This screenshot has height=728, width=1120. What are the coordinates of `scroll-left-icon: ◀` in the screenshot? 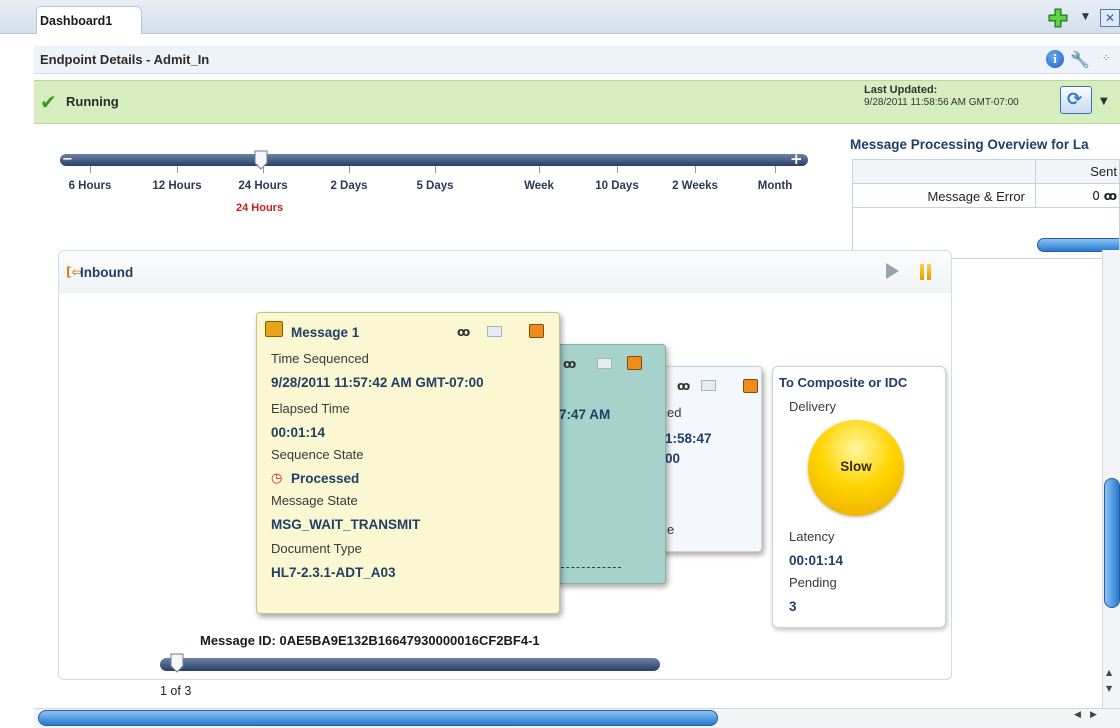 It's located at (1077, 715).